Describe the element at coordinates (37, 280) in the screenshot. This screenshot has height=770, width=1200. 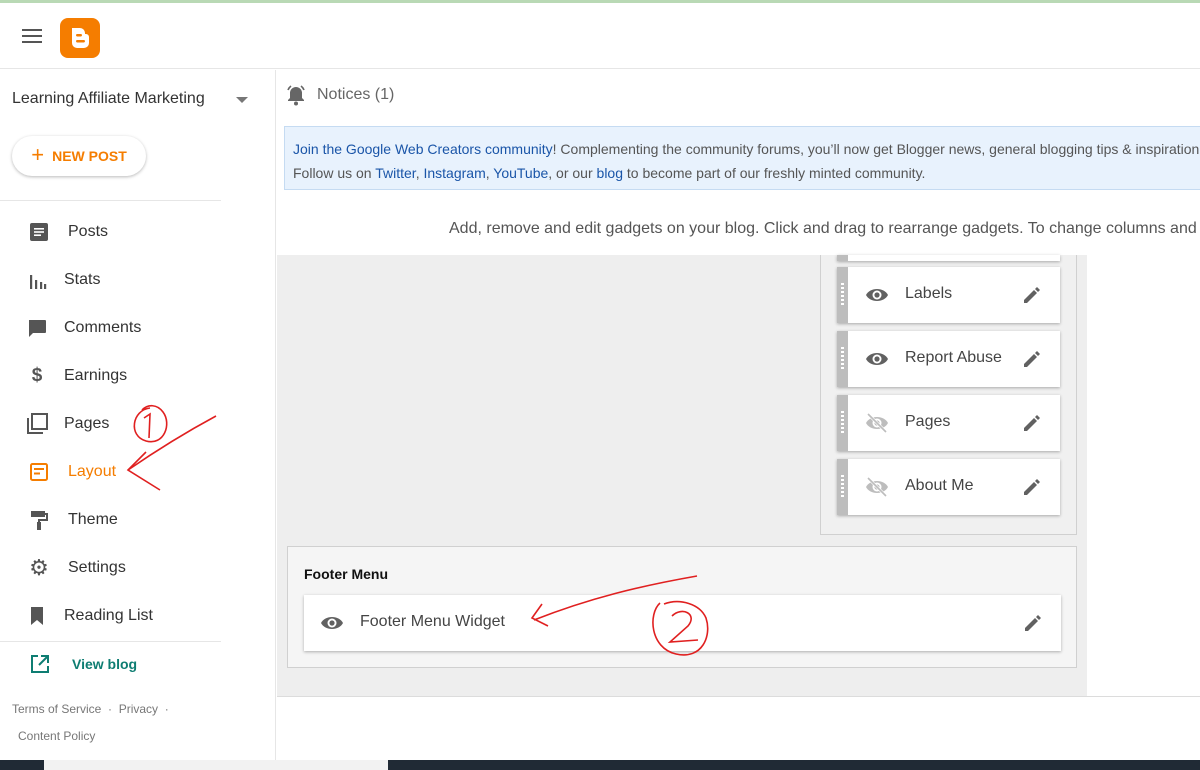
I see `stats-icon` at that location.